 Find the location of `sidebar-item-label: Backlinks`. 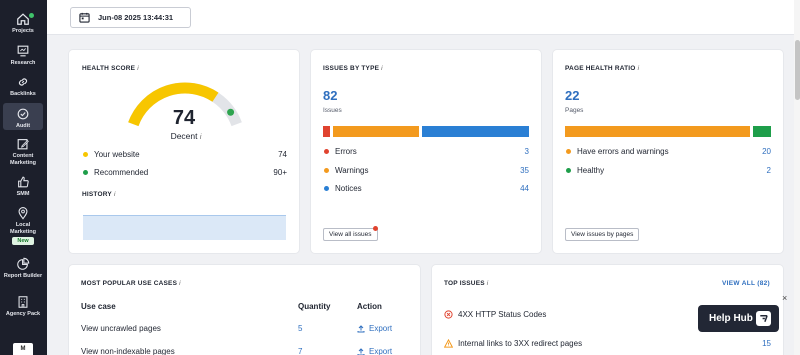

sidebar-item-label: Backlinks is located at coordinates (23, 94).